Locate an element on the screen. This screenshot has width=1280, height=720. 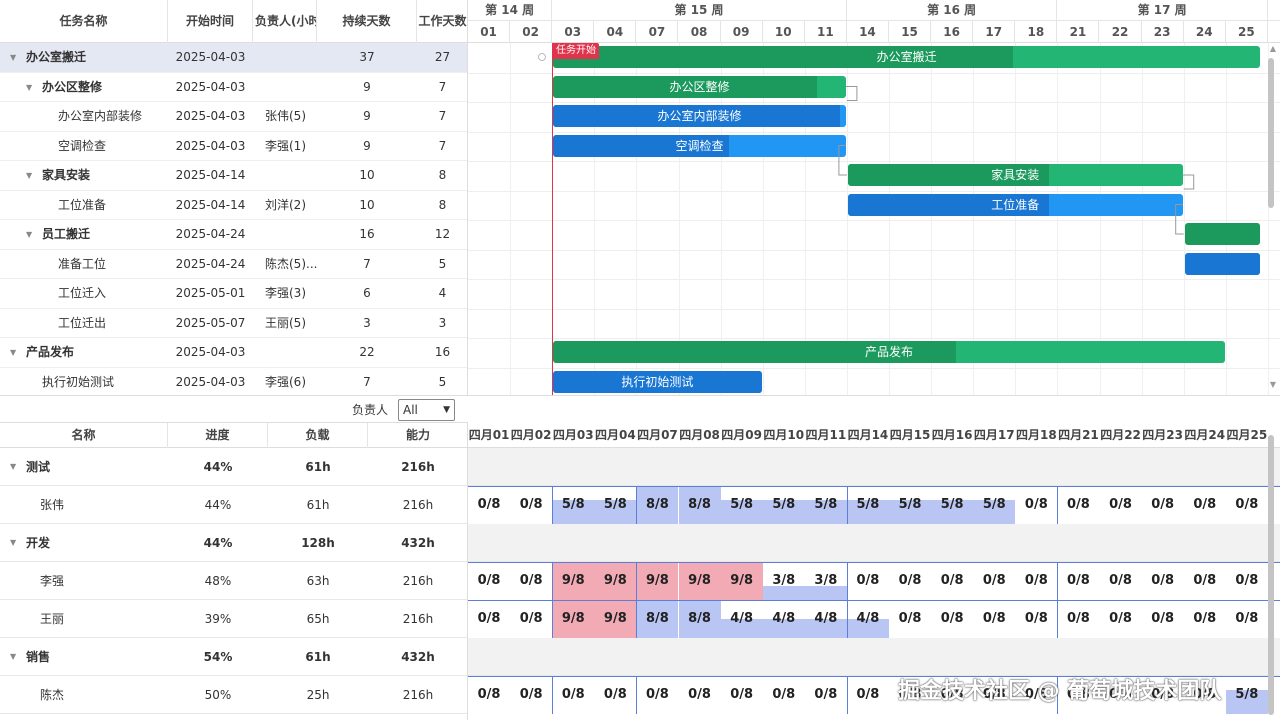
col-header-capacity: 能力 is located at coordinates (417, 435).